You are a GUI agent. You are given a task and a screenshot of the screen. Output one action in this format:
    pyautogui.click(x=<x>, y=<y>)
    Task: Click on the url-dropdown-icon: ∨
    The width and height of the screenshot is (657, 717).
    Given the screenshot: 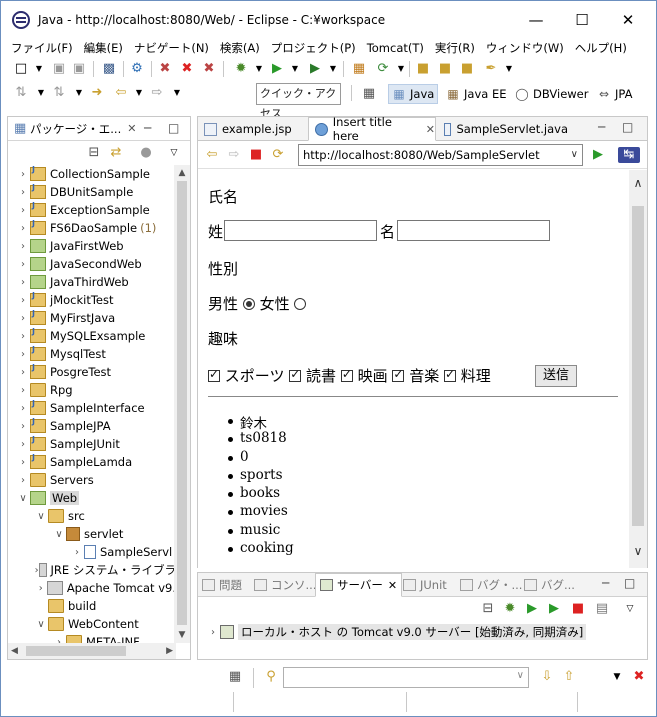 What is the action you would take?
    pyautogui.click(x=574, y=155)
    